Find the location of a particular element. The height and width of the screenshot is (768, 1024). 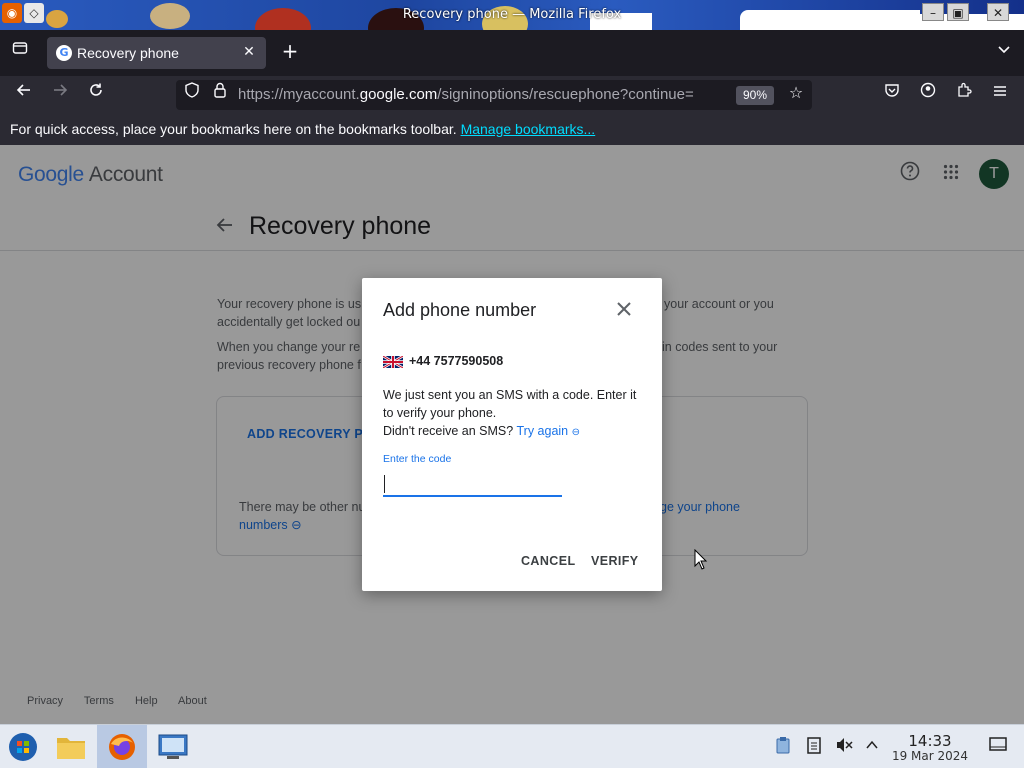

back-icon is located at coordinates (24, 95).